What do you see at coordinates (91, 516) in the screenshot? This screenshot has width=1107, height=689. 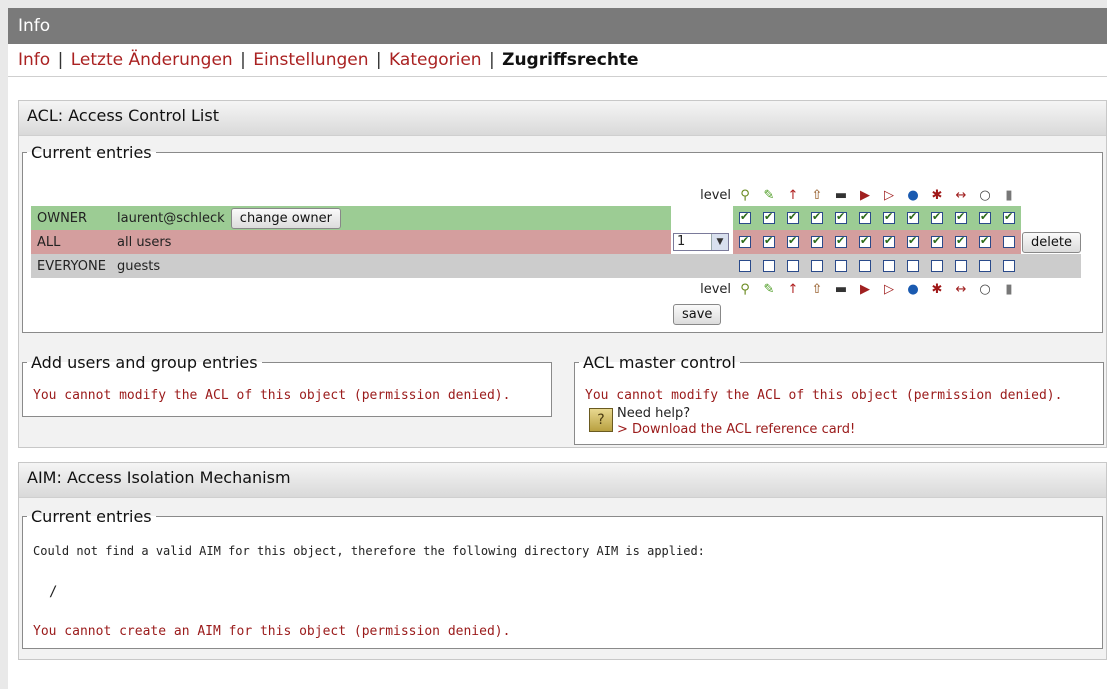 I see `aim-current-legend: Current entries` at bounding box center [91, 516].